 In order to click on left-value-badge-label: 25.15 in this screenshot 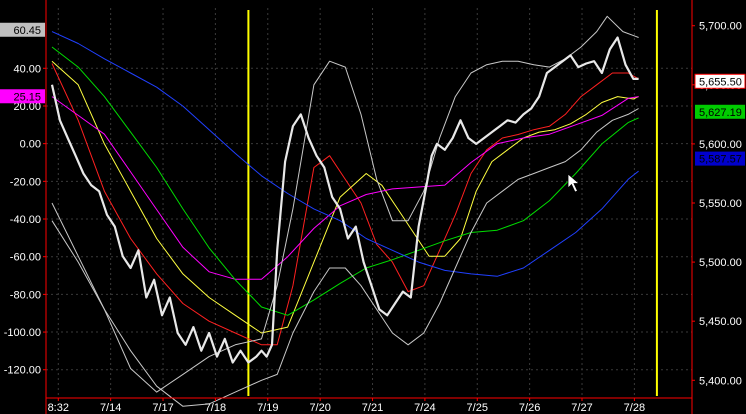, I will do `click(27, 97)`.